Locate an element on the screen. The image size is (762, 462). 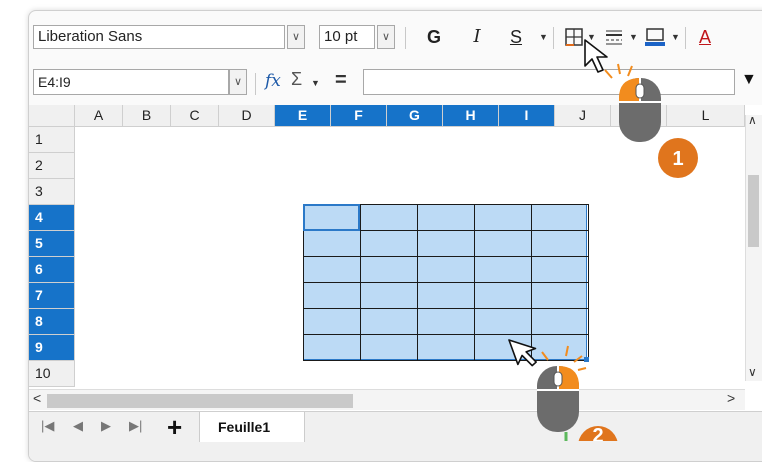
column-header-c: C is located at coordinates (195, 116).